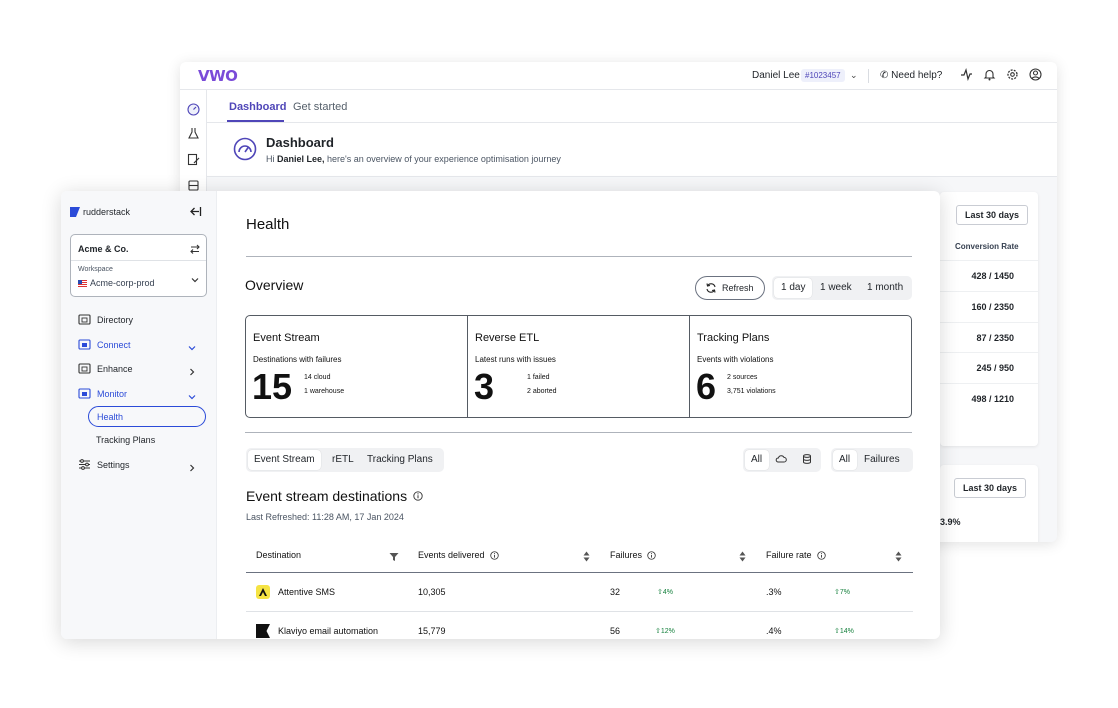  What do you see at coordinates (451, 555) in the screenshot?
I see `column-header-label: Events delivered` at bounding box center [451, 555].